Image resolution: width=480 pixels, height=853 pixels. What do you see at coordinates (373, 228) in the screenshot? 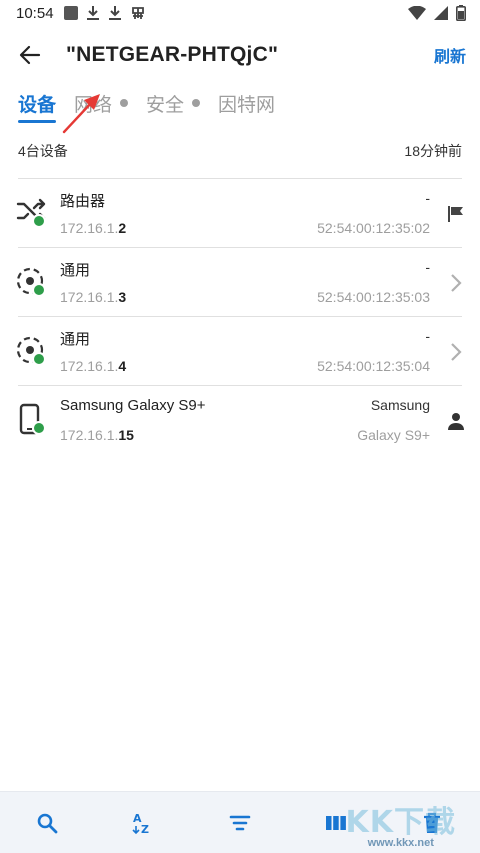
I see `device-mac: 52:54:00:12:35:02` at bounding box center [373, 228].